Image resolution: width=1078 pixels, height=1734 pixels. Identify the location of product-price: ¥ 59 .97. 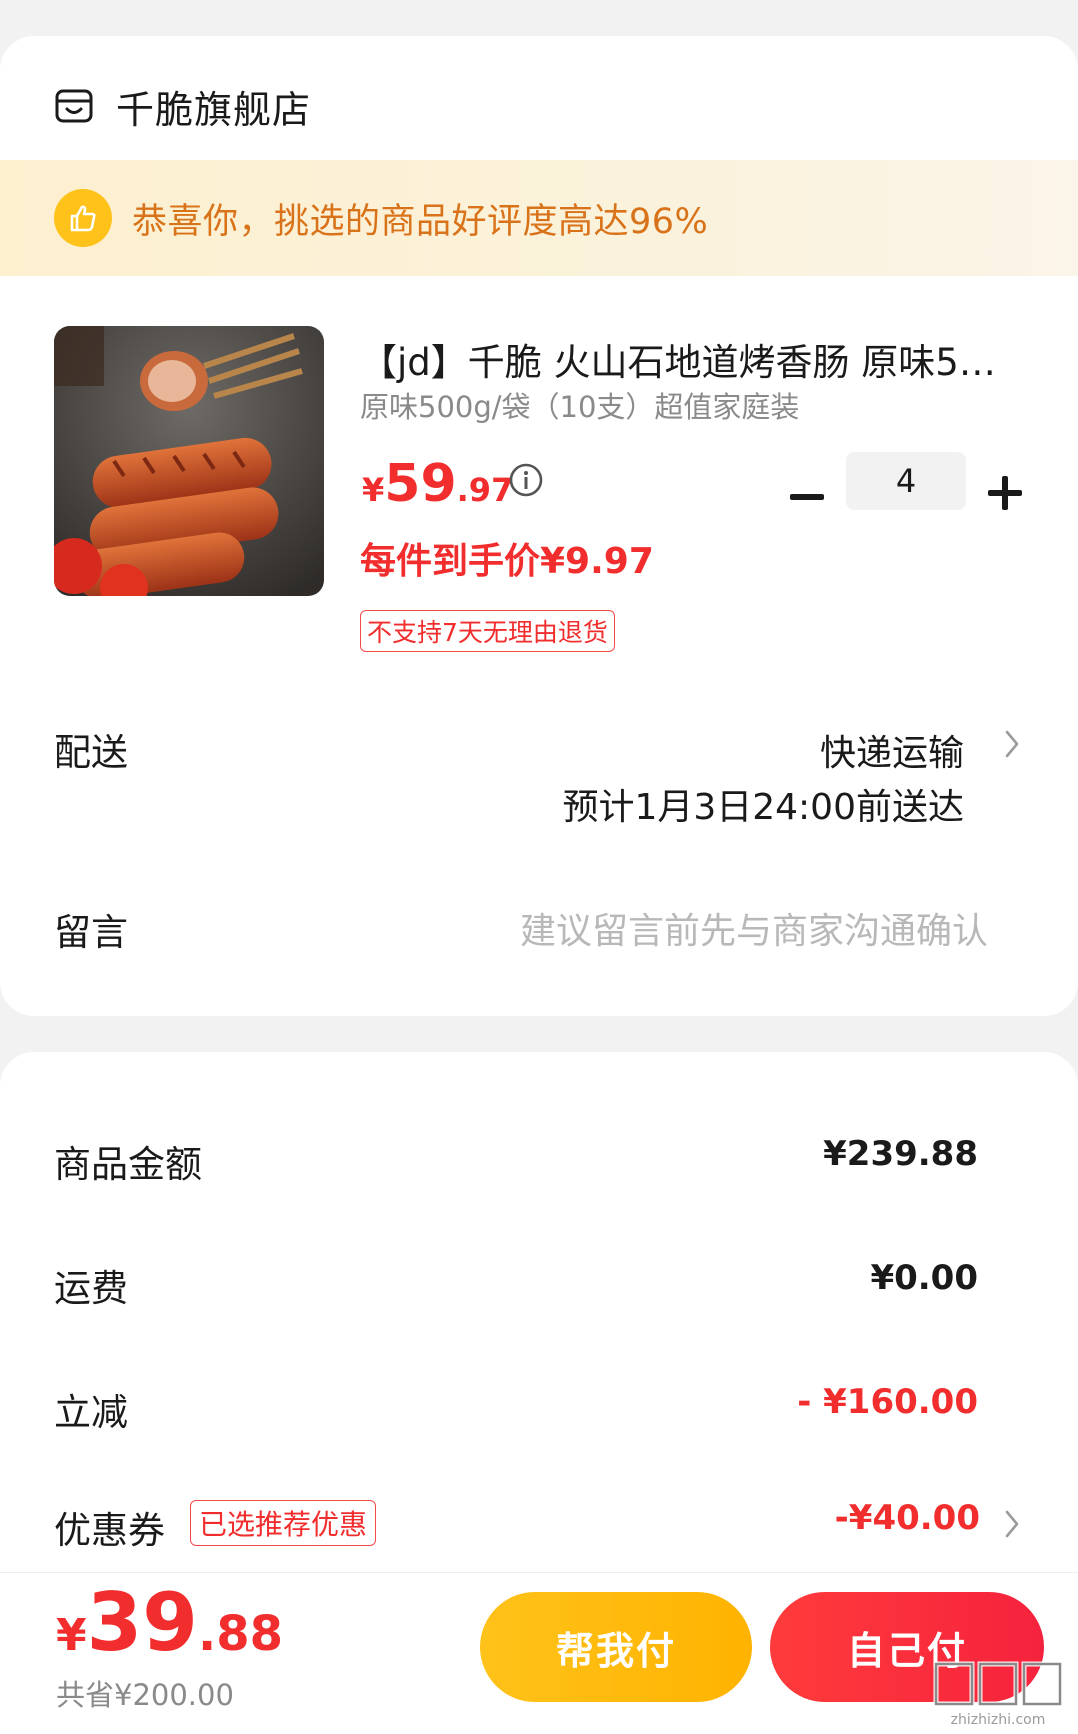
(437, 484).